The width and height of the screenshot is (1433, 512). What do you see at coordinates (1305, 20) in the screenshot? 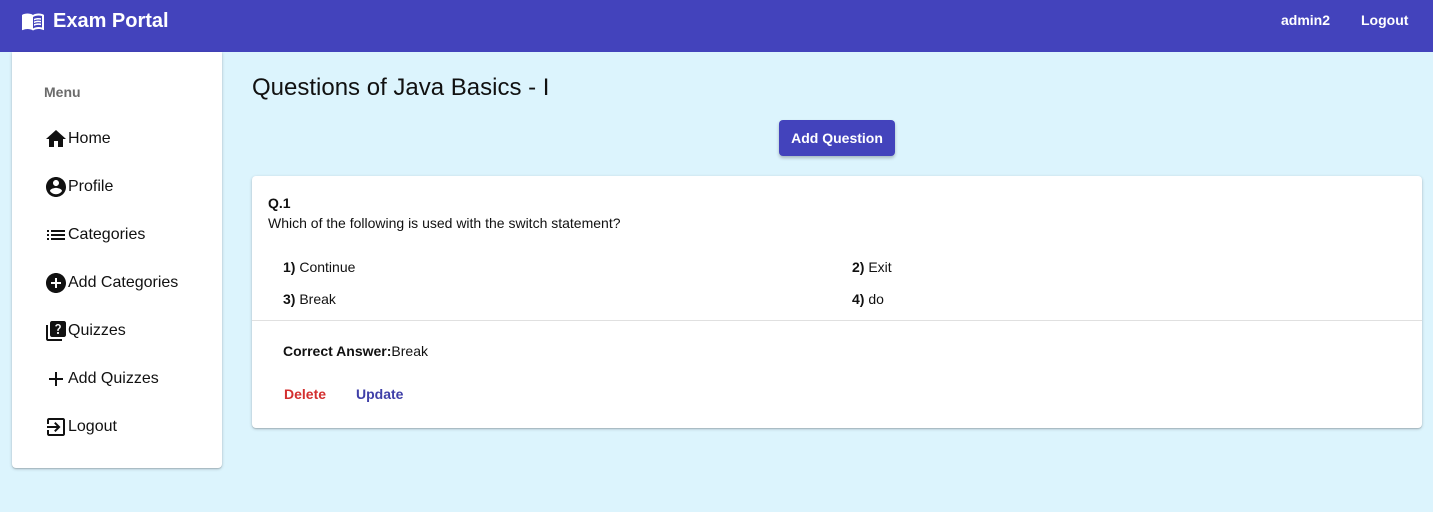
I see `nav-user-link: admin2` at bounding box center [1305, 20].